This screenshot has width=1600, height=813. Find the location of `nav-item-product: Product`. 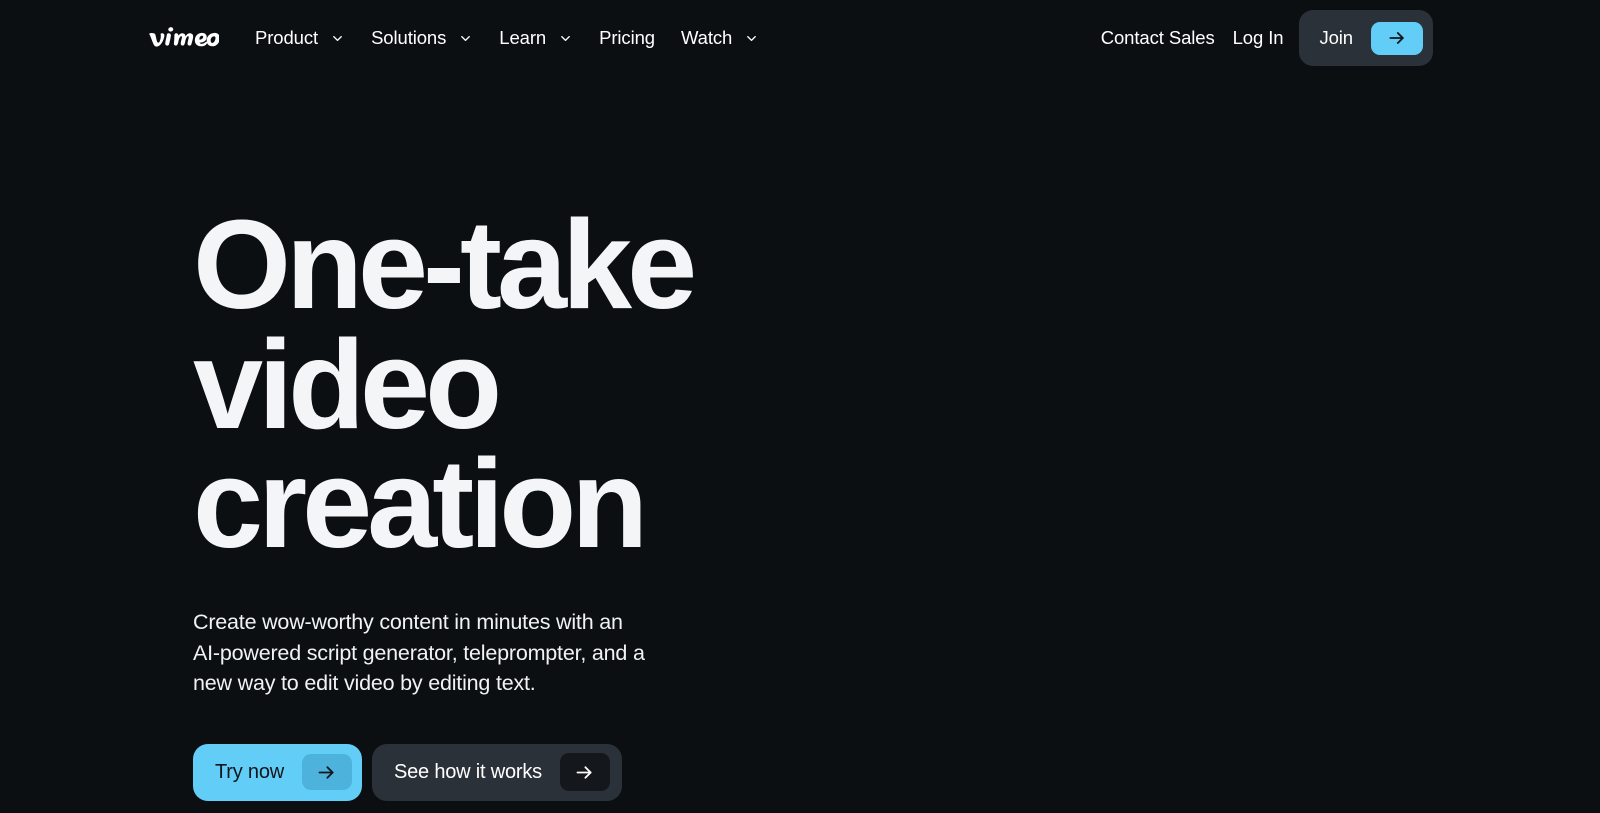

nav-item-product: Product is located at coordinates (300, 38).